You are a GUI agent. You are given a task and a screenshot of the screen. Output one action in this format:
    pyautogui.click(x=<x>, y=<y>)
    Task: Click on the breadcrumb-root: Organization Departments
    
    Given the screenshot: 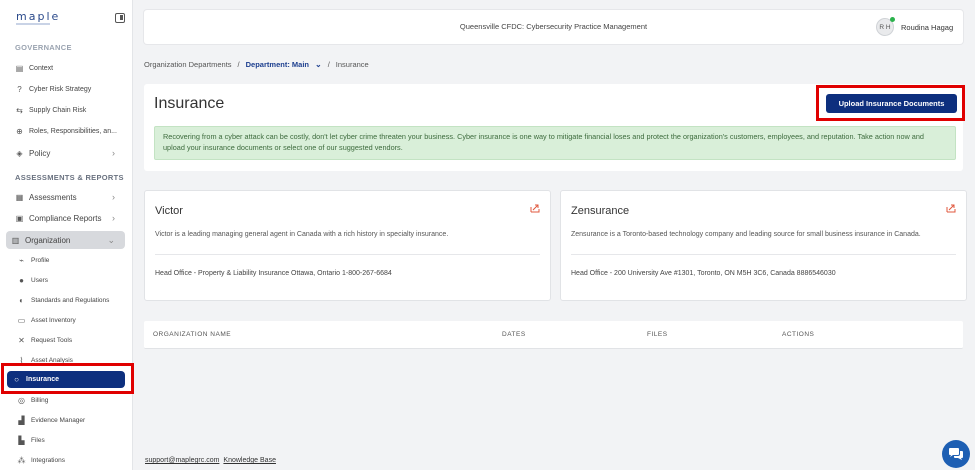 What is the action you would take?
    pyautogui.click(x=188, y=64)
    